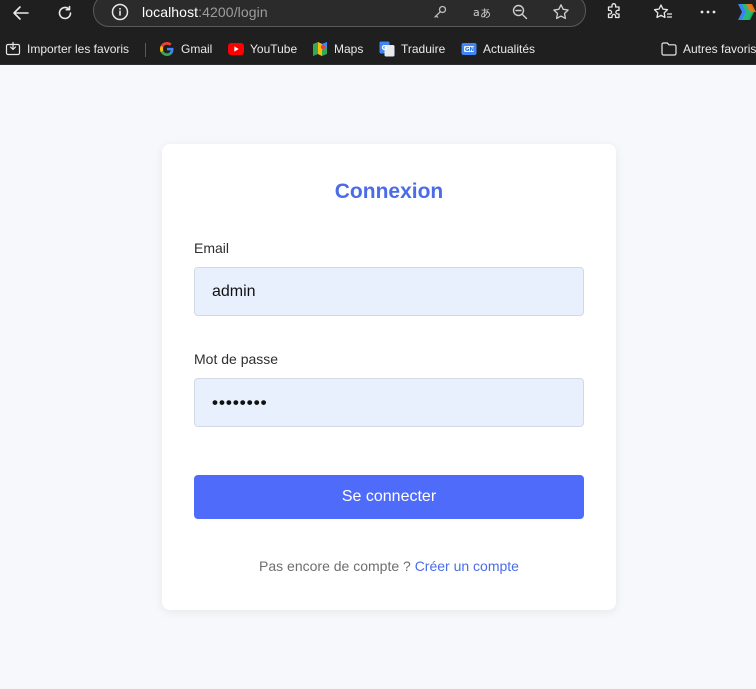 This screenshot has height=689, width=756. Describe the element at coordinates (745, 12) in the screenshot. I see `copilot-icon` at that location.